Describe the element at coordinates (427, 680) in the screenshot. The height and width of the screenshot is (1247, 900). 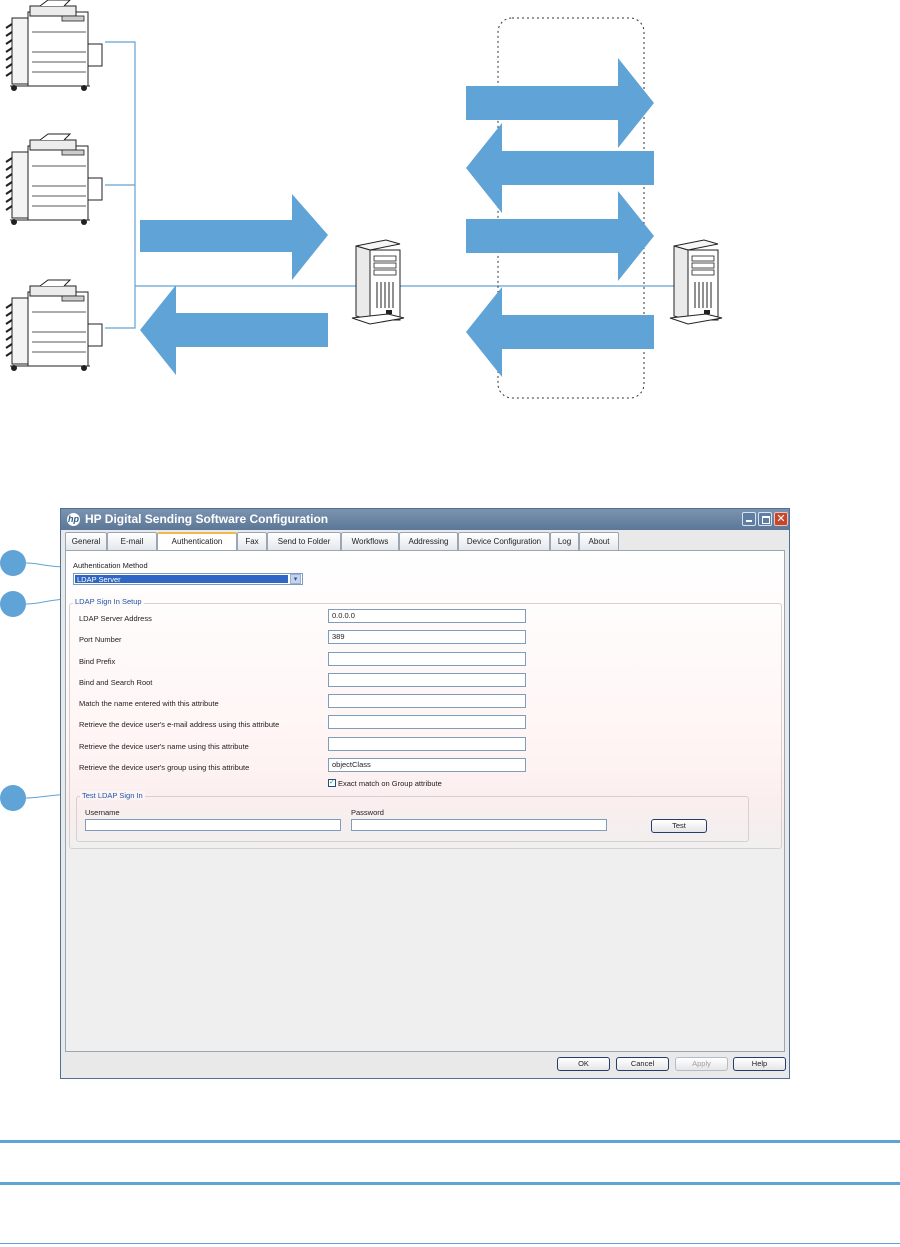
I see `bind-search-root-input` at that location.